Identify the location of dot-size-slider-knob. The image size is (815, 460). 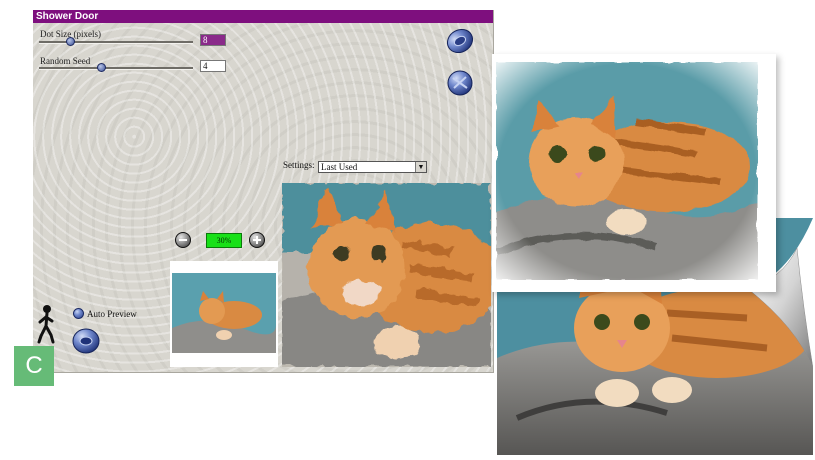
(70, 41).